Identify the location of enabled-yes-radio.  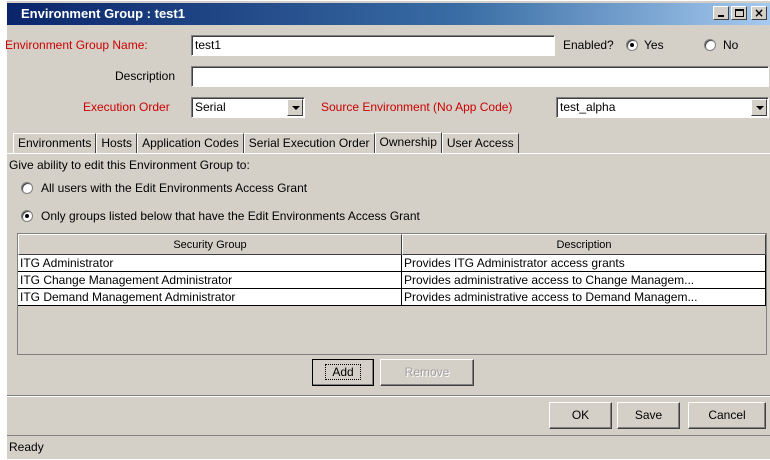
(632, 45).